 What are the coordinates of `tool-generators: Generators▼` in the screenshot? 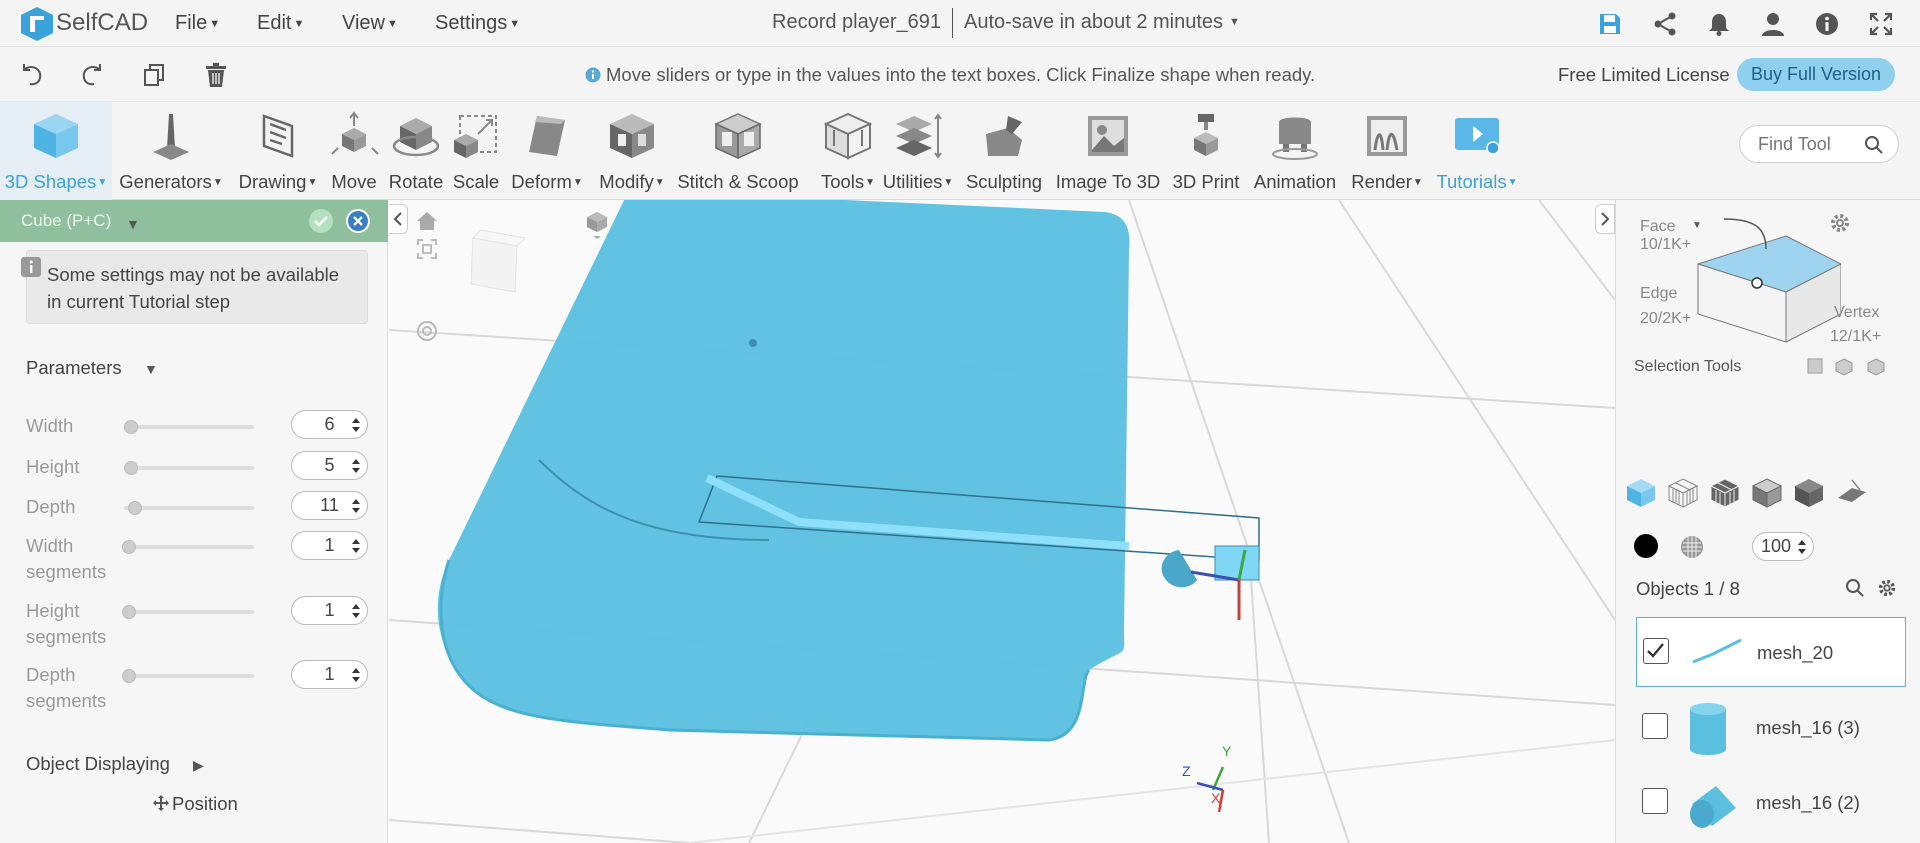 It's located at (171, 151).